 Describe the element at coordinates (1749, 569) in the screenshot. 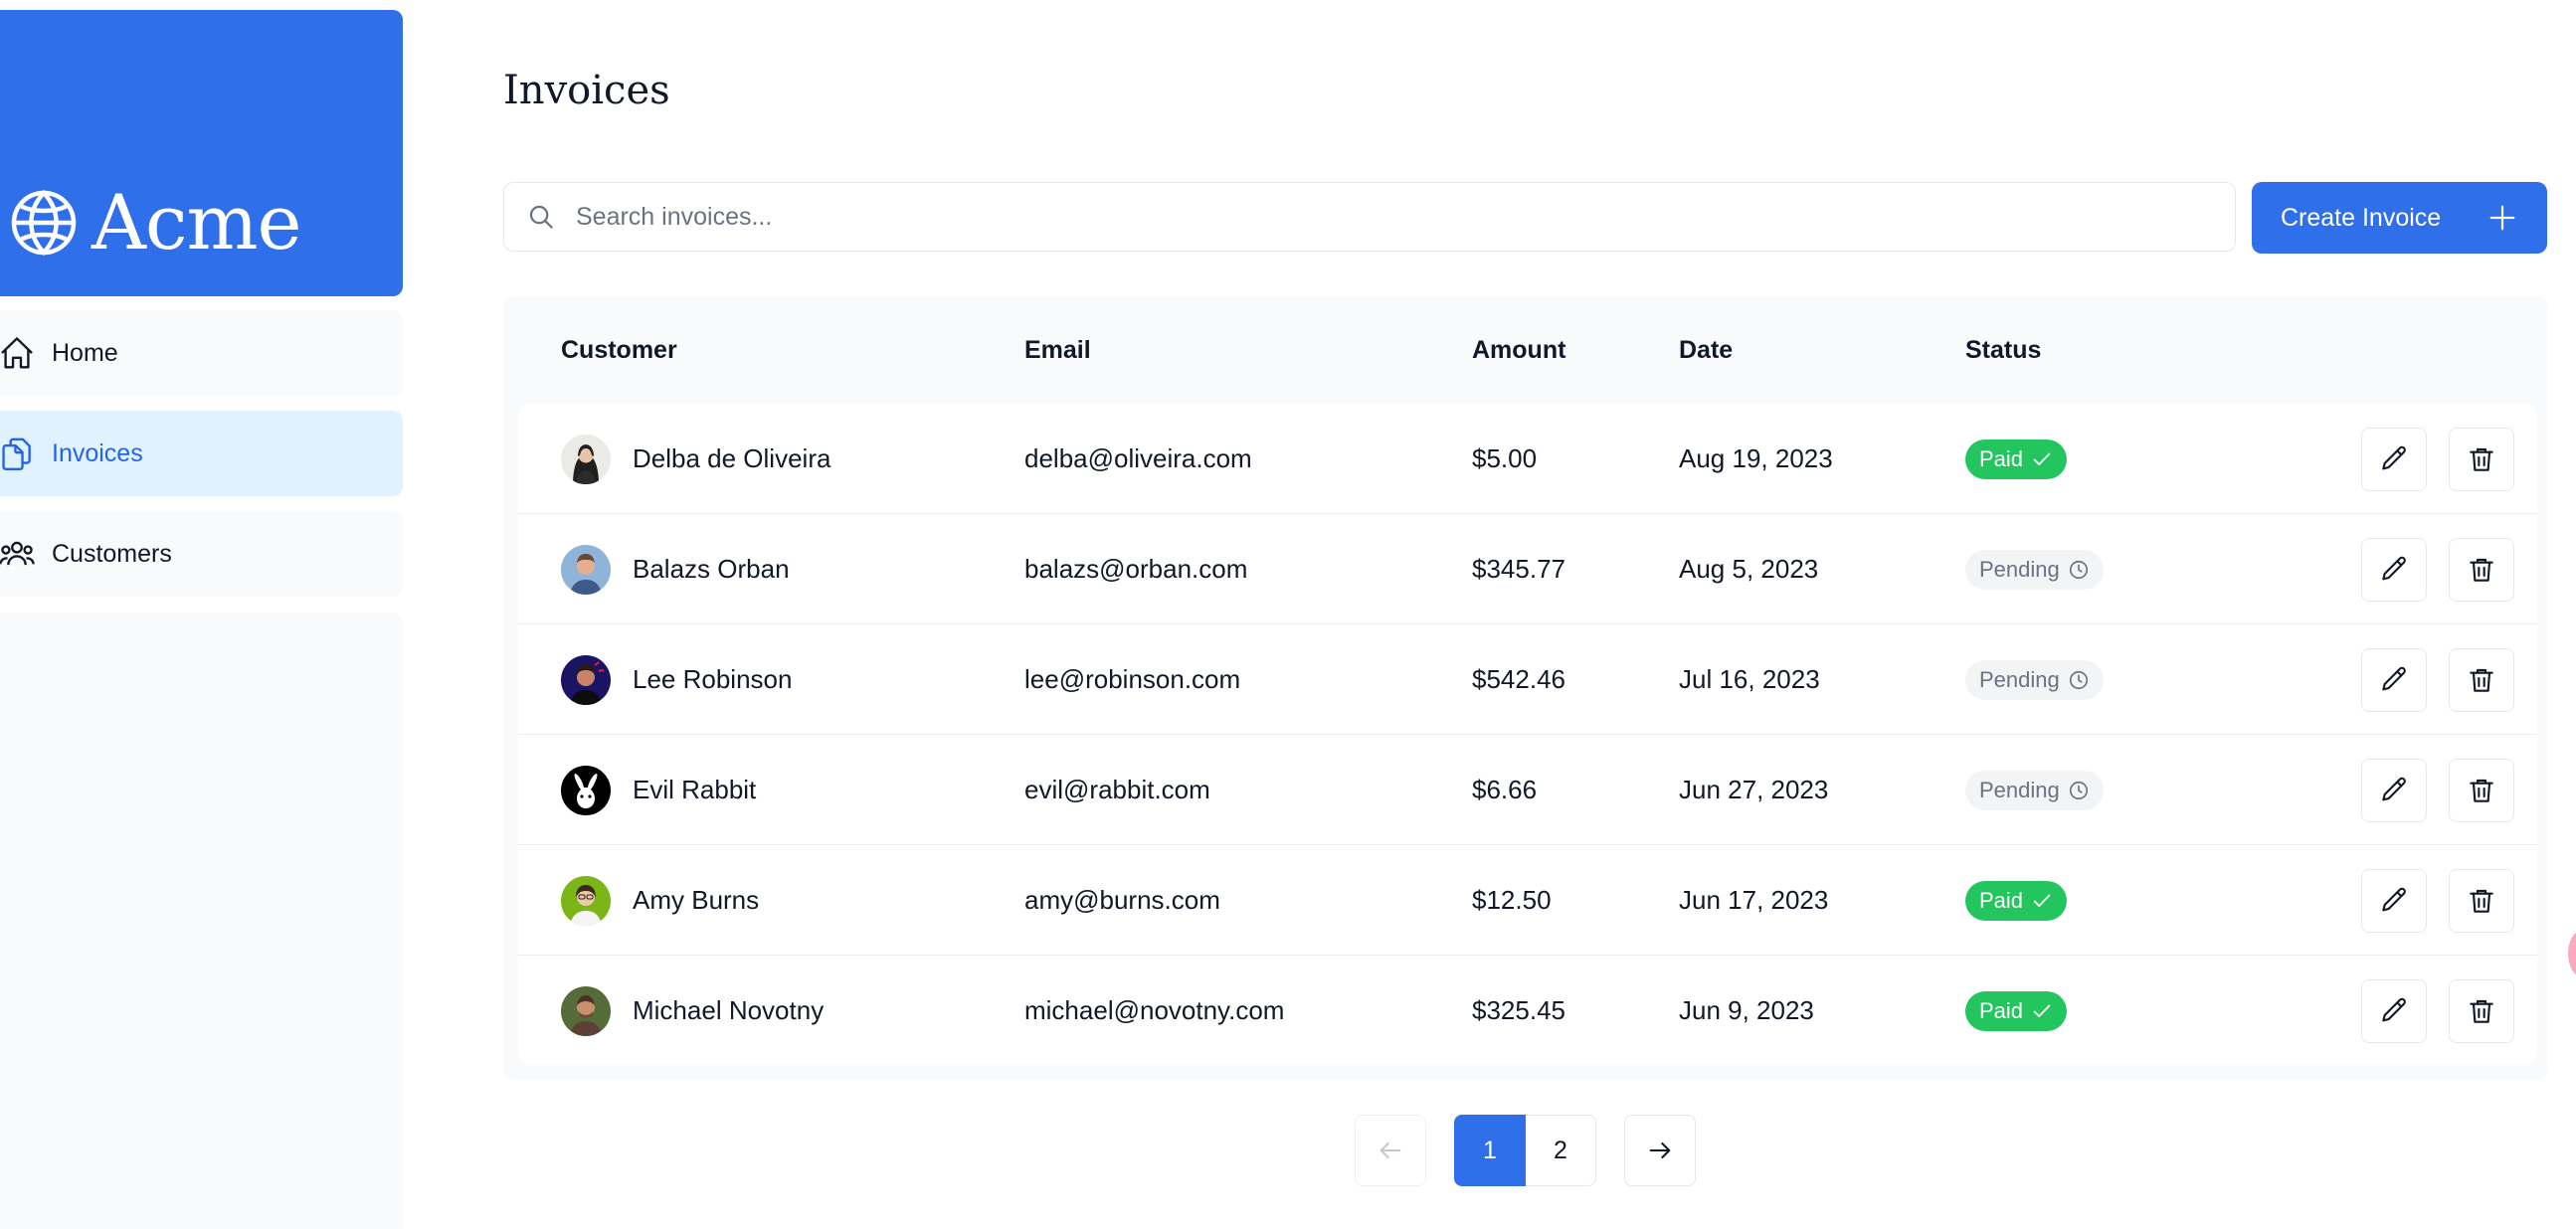

I see `date-cell: Aug 5, 2023` at that location.